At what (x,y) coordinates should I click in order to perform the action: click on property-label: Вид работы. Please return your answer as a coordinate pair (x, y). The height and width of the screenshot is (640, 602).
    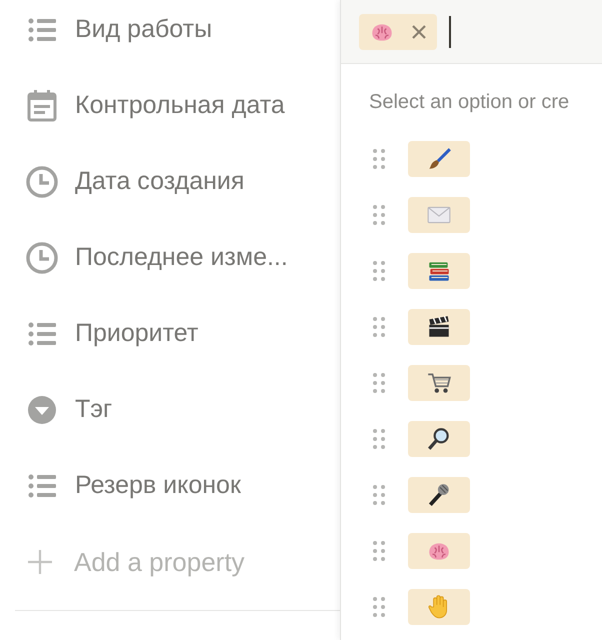
    Looking at the image, I should click on (143, 30).